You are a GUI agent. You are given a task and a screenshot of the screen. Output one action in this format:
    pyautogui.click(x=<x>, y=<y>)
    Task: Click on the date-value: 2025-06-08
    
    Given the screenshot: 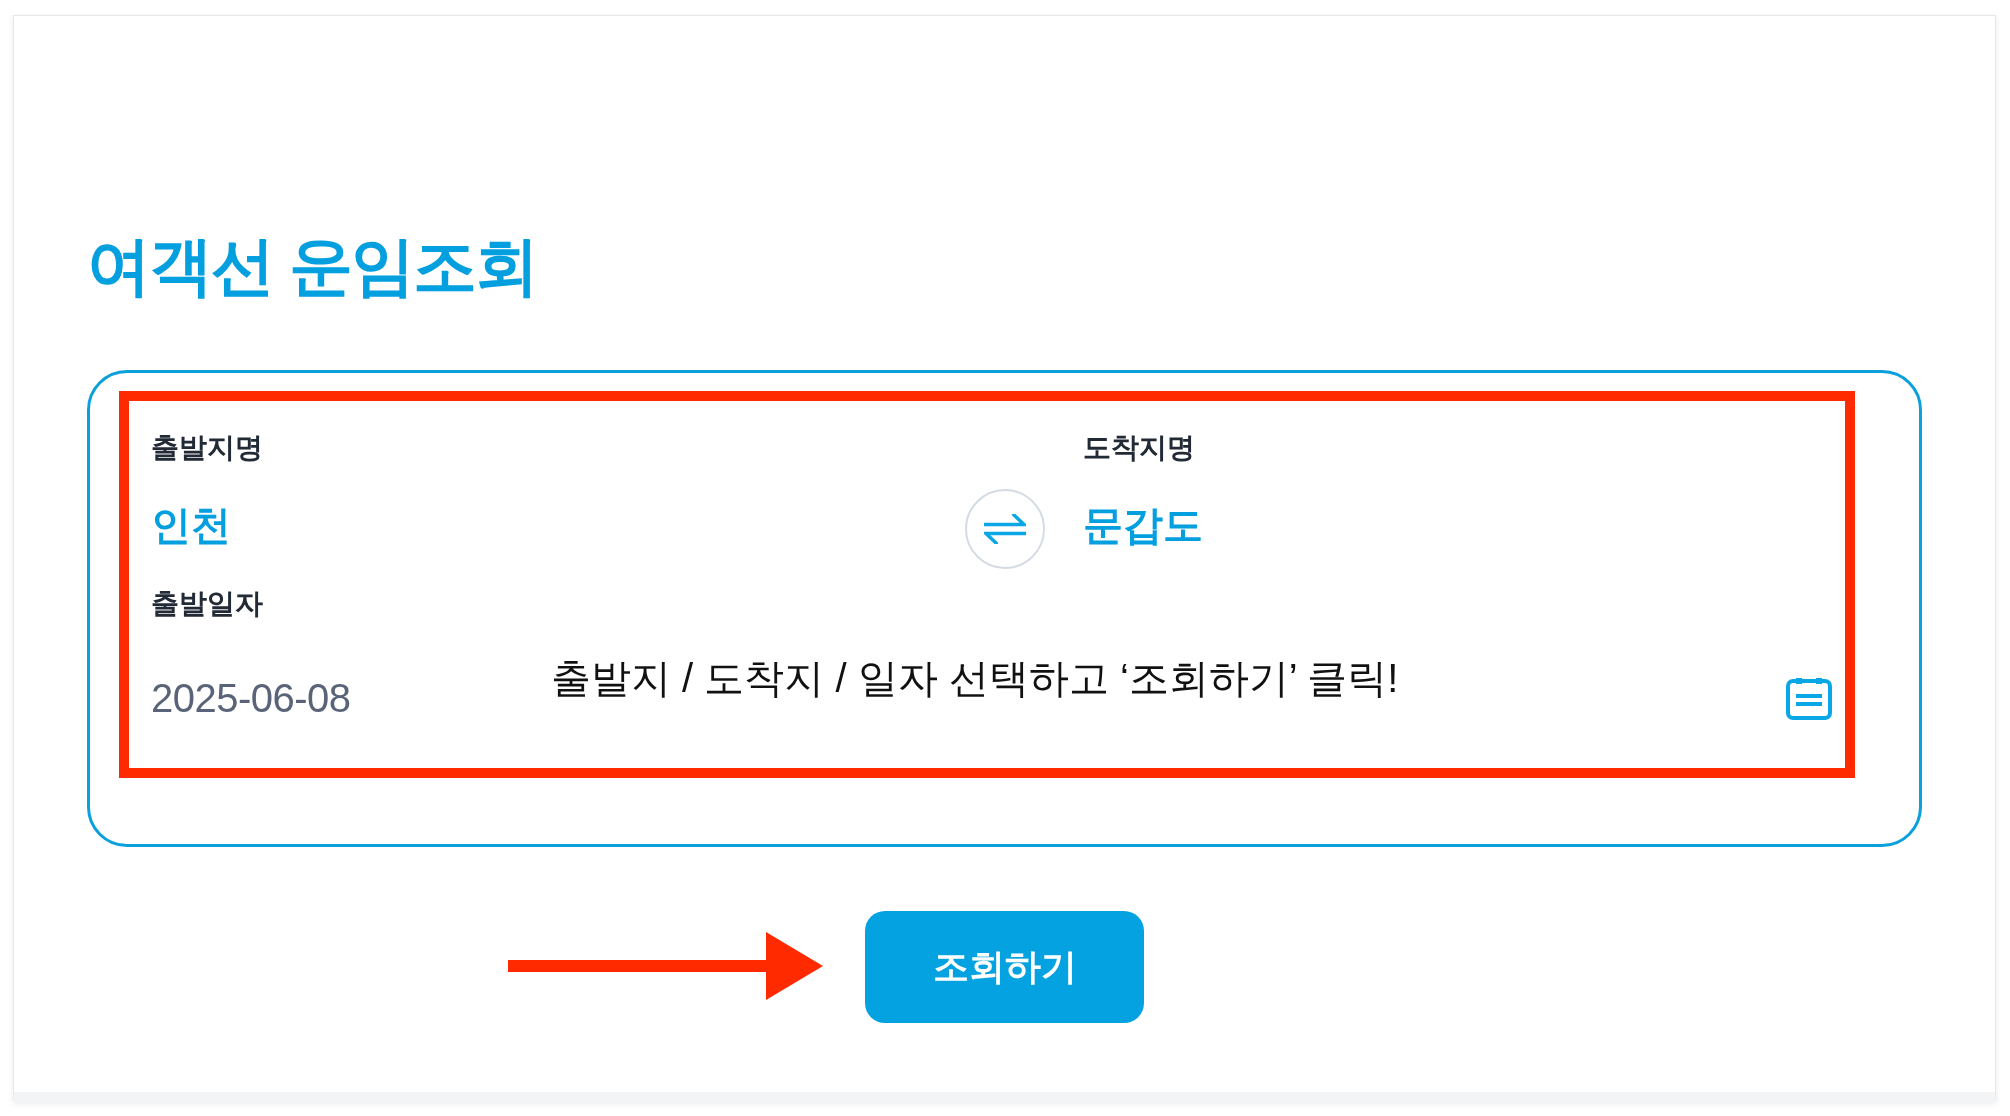 What is the action you would take?
    pyautogui.click(x=251, y=698)
    